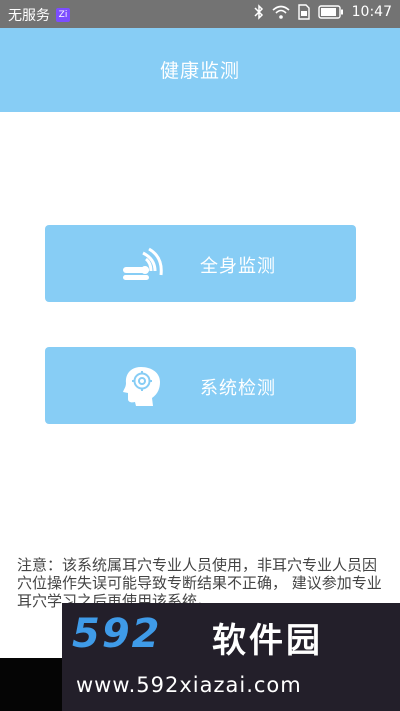 The width and height of the screenshot is (400, 711). What do you see at coordinates (31, 684) in the screenshot?
I see `watermark-black-block` at bounding box center [31, 684].